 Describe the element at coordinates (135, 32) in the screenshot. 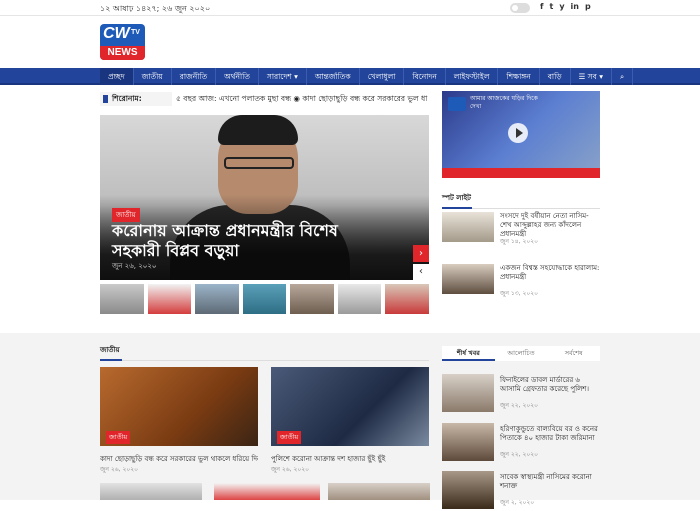

I see `logo-tv: TV` at that location.